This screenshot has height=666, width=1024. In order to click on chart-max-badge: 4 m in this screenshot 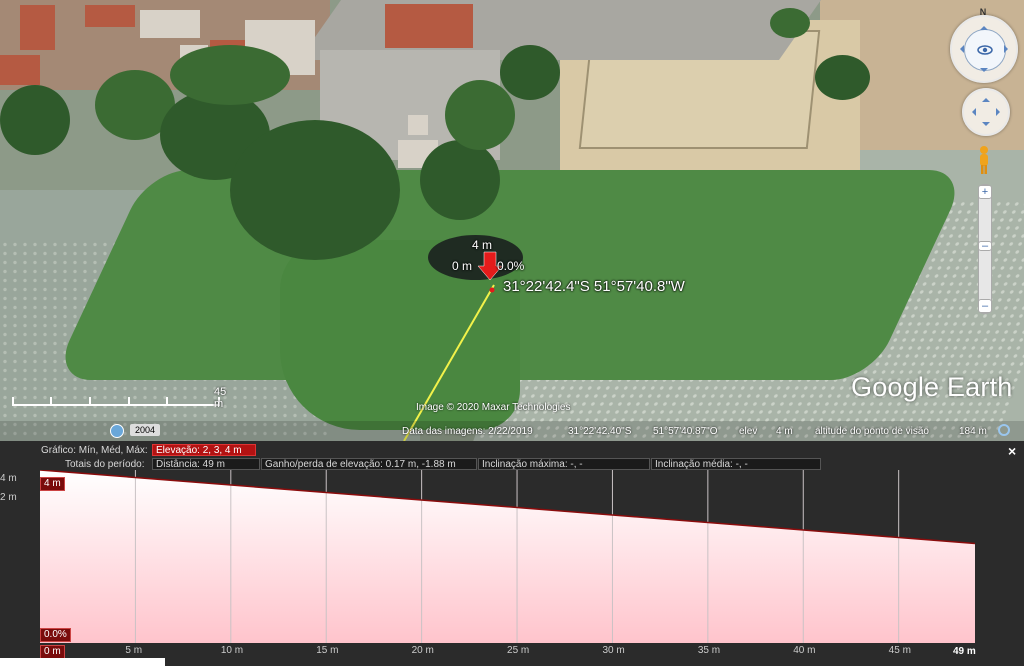, I will do `click(52, 484)`.